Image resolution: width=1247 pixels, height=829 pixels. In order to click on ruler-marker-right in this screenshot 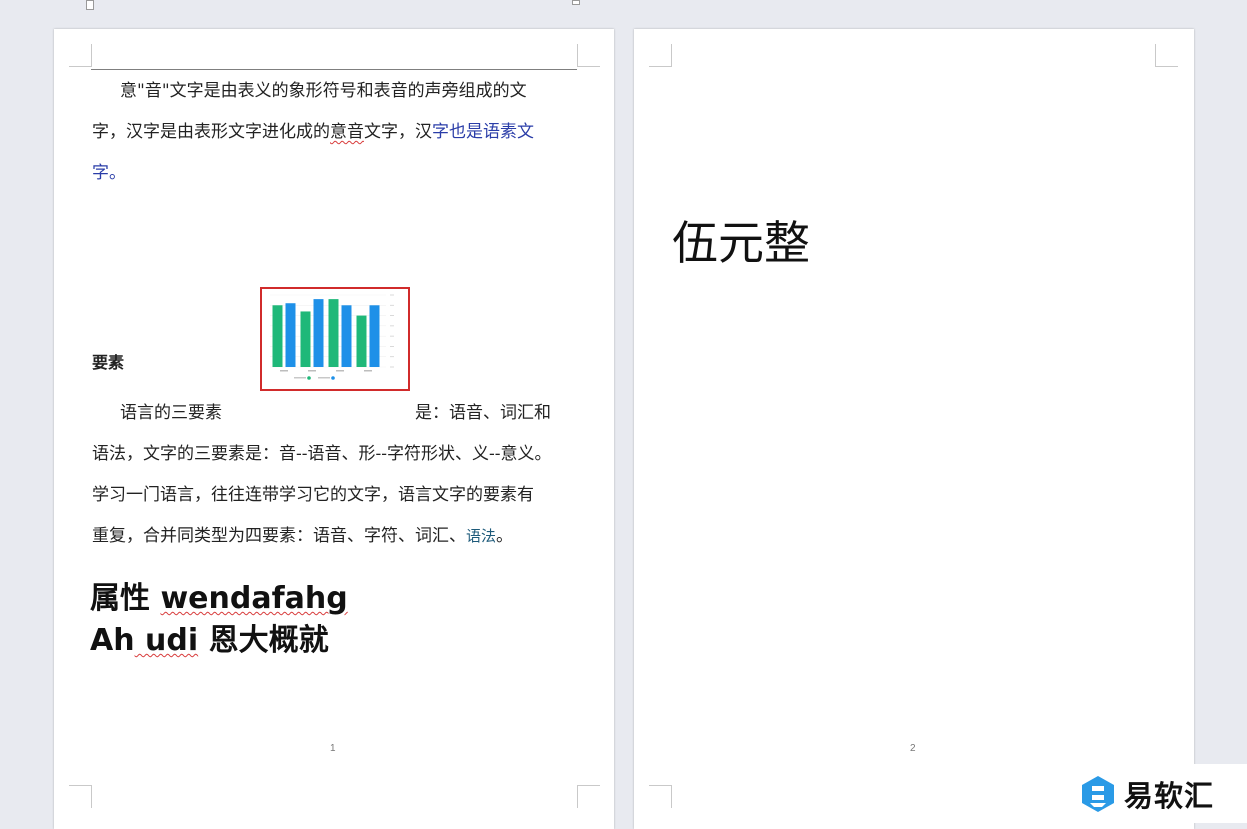, I will do `click(576, 2)`.